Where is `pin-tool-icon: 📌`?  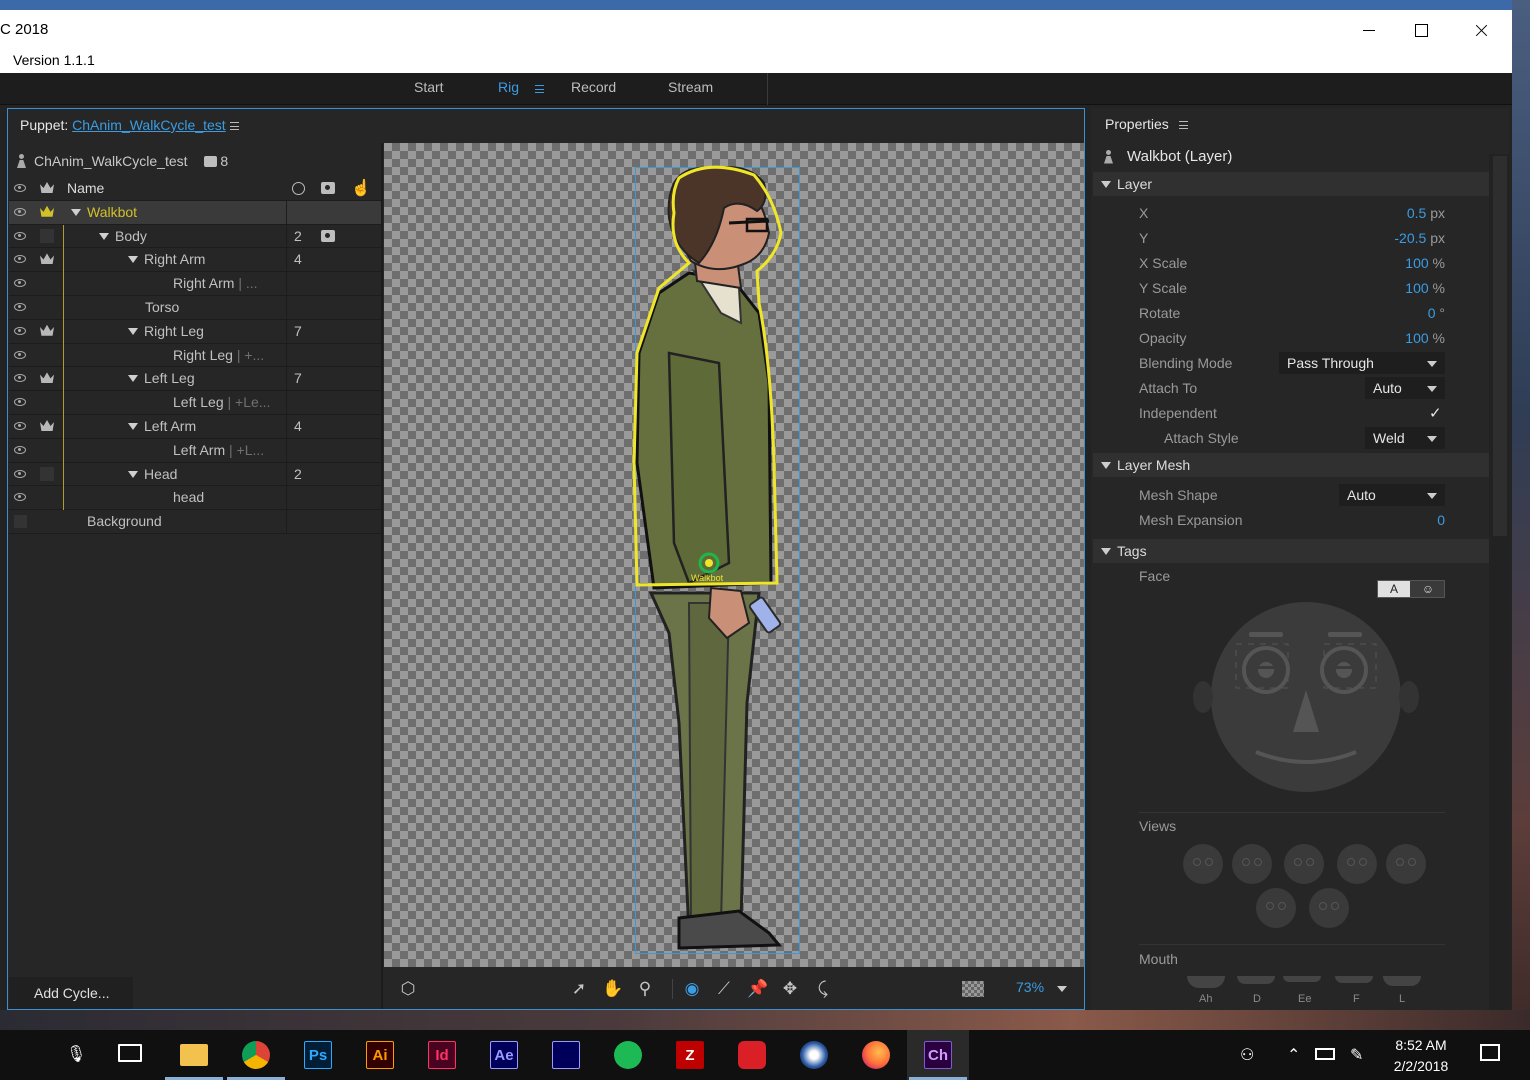
pin-tool-icon: 📌 is located at coordinates (757, 989).